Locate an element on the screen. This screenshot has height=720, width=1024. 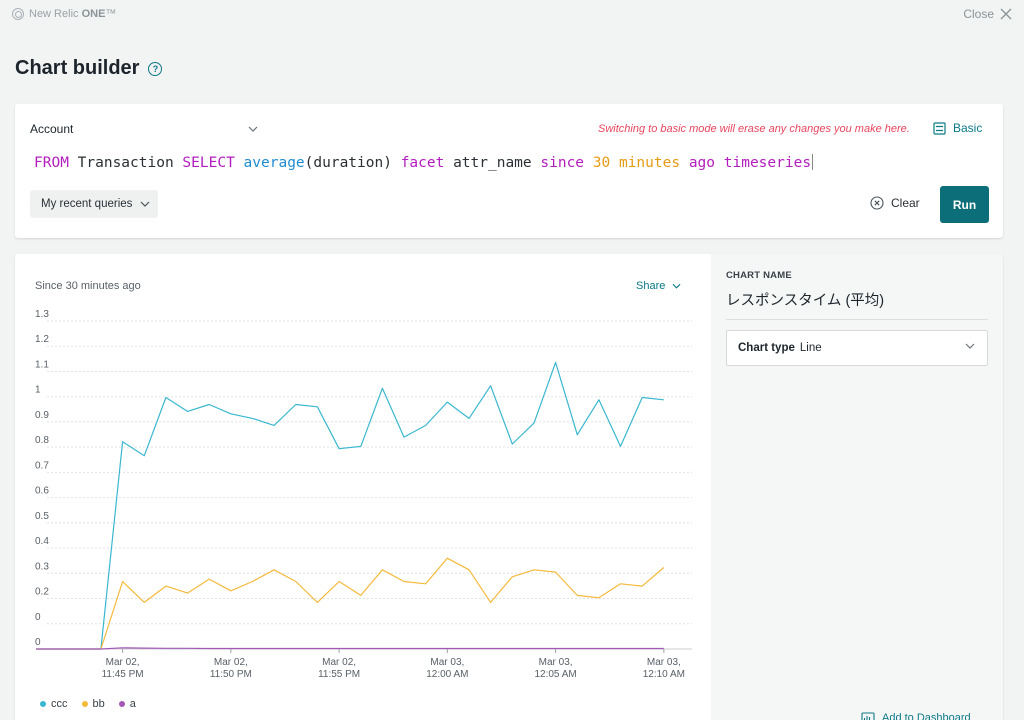
close-button: Close is located at coordinates (987, 14).